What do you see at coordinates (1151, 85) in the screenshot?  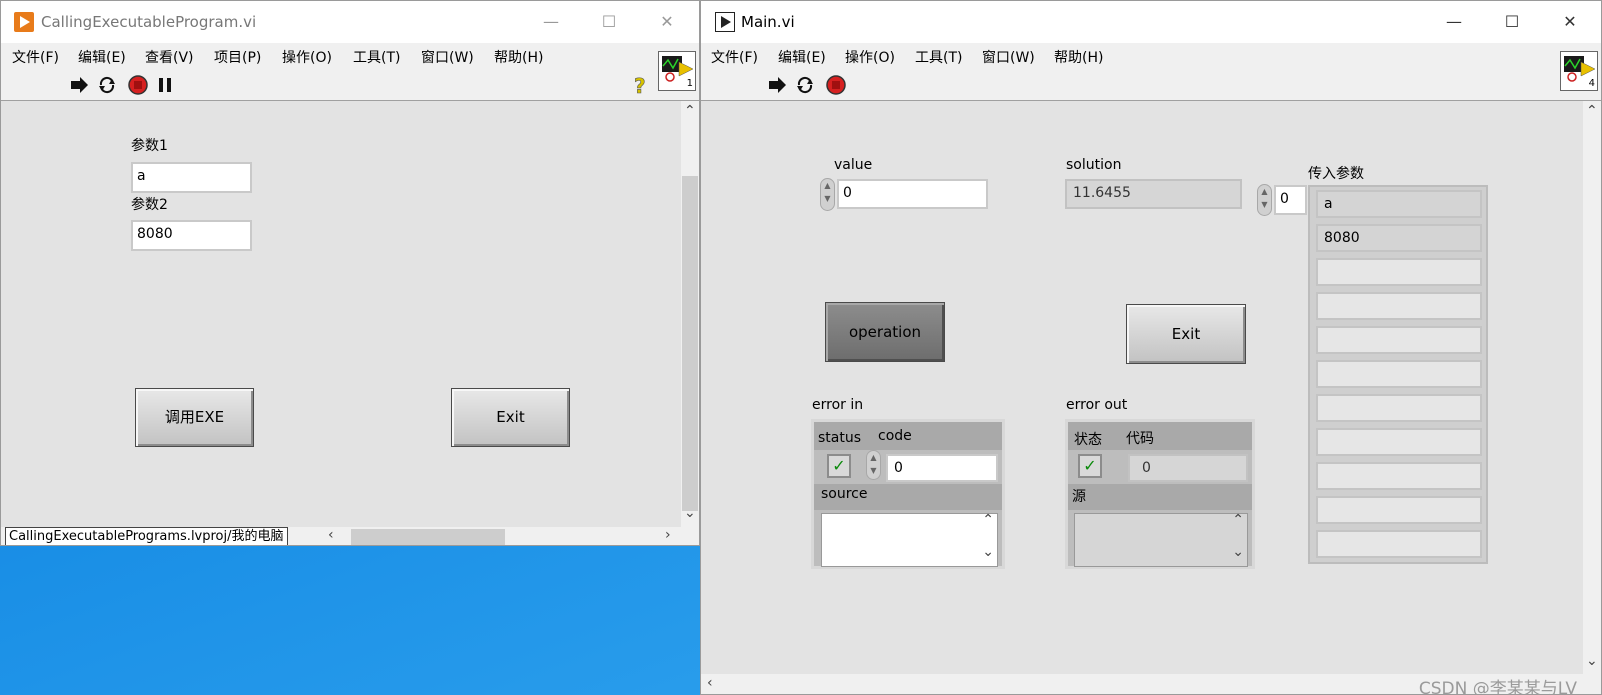 I see `toolbar` at bounding box center [1151, 85].